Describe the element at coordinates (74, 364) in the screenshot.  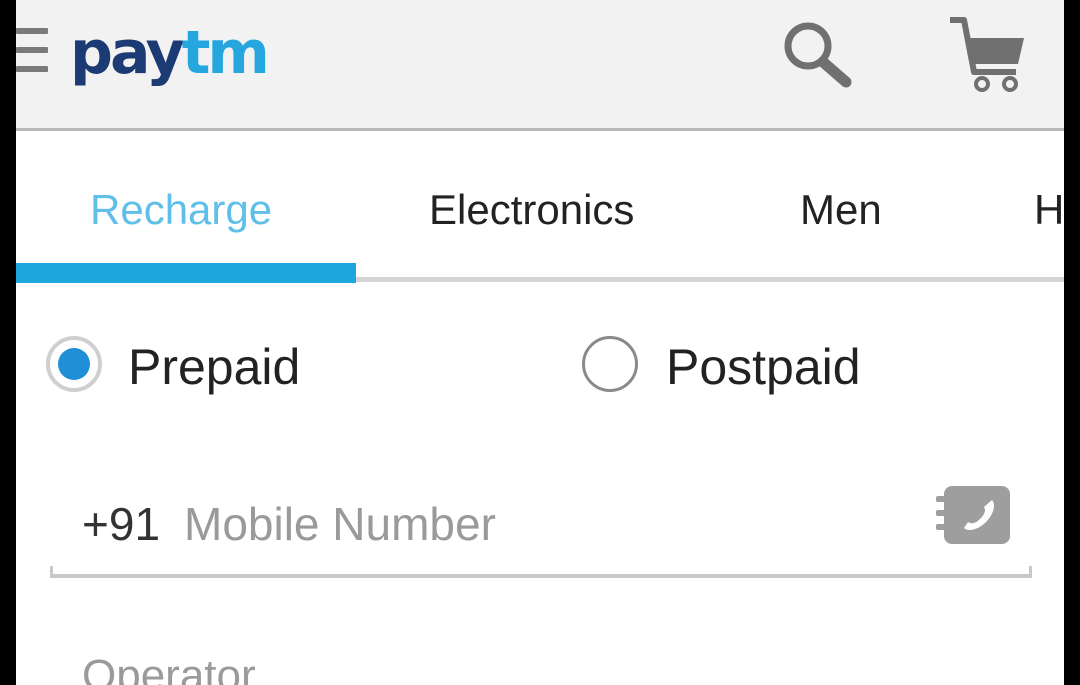
I see `prepaid-radio` at that location.